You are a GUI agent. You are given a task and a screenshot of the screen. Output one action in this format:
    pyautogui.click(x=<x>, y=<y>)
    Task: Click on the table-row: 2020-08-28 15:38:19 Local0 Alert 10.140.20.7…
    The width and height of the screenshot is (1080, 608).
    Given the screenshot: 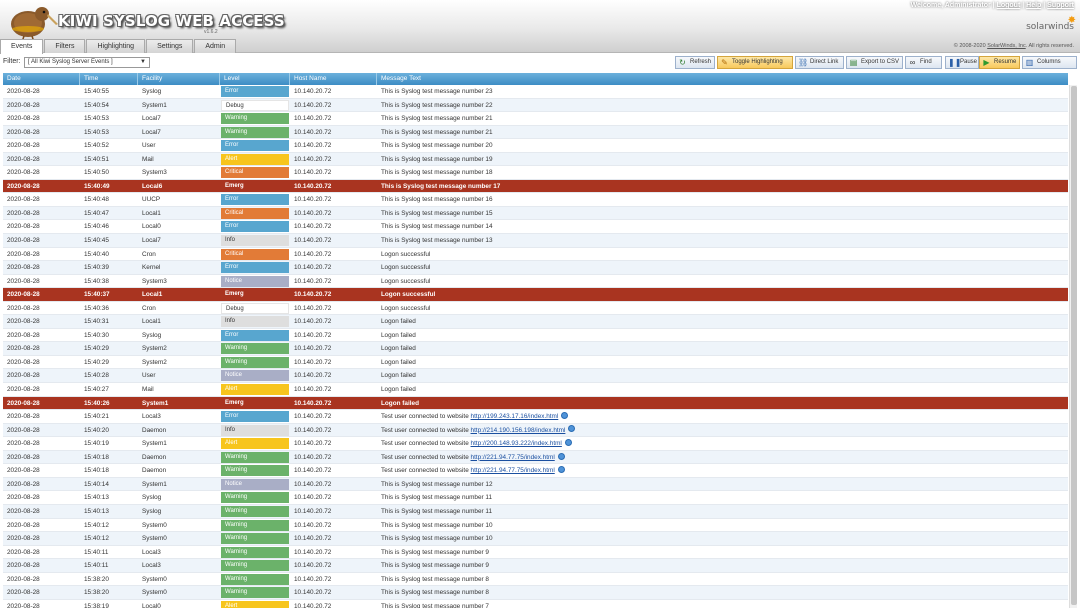 What is the action you would take?
    pyautogui.click(x=535, y=604)
    